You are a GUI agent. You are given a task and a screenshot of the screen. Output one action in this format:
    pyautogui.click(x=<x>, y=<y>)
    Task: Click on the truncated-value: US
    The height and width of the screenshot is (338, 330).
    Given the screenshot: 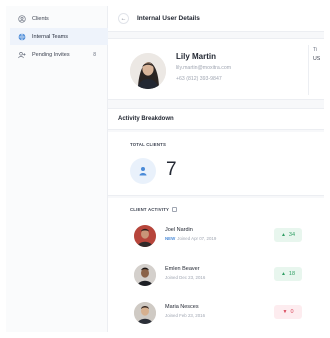 What is the action you would take?
    pyautogui.click(x=317, y=59)
    